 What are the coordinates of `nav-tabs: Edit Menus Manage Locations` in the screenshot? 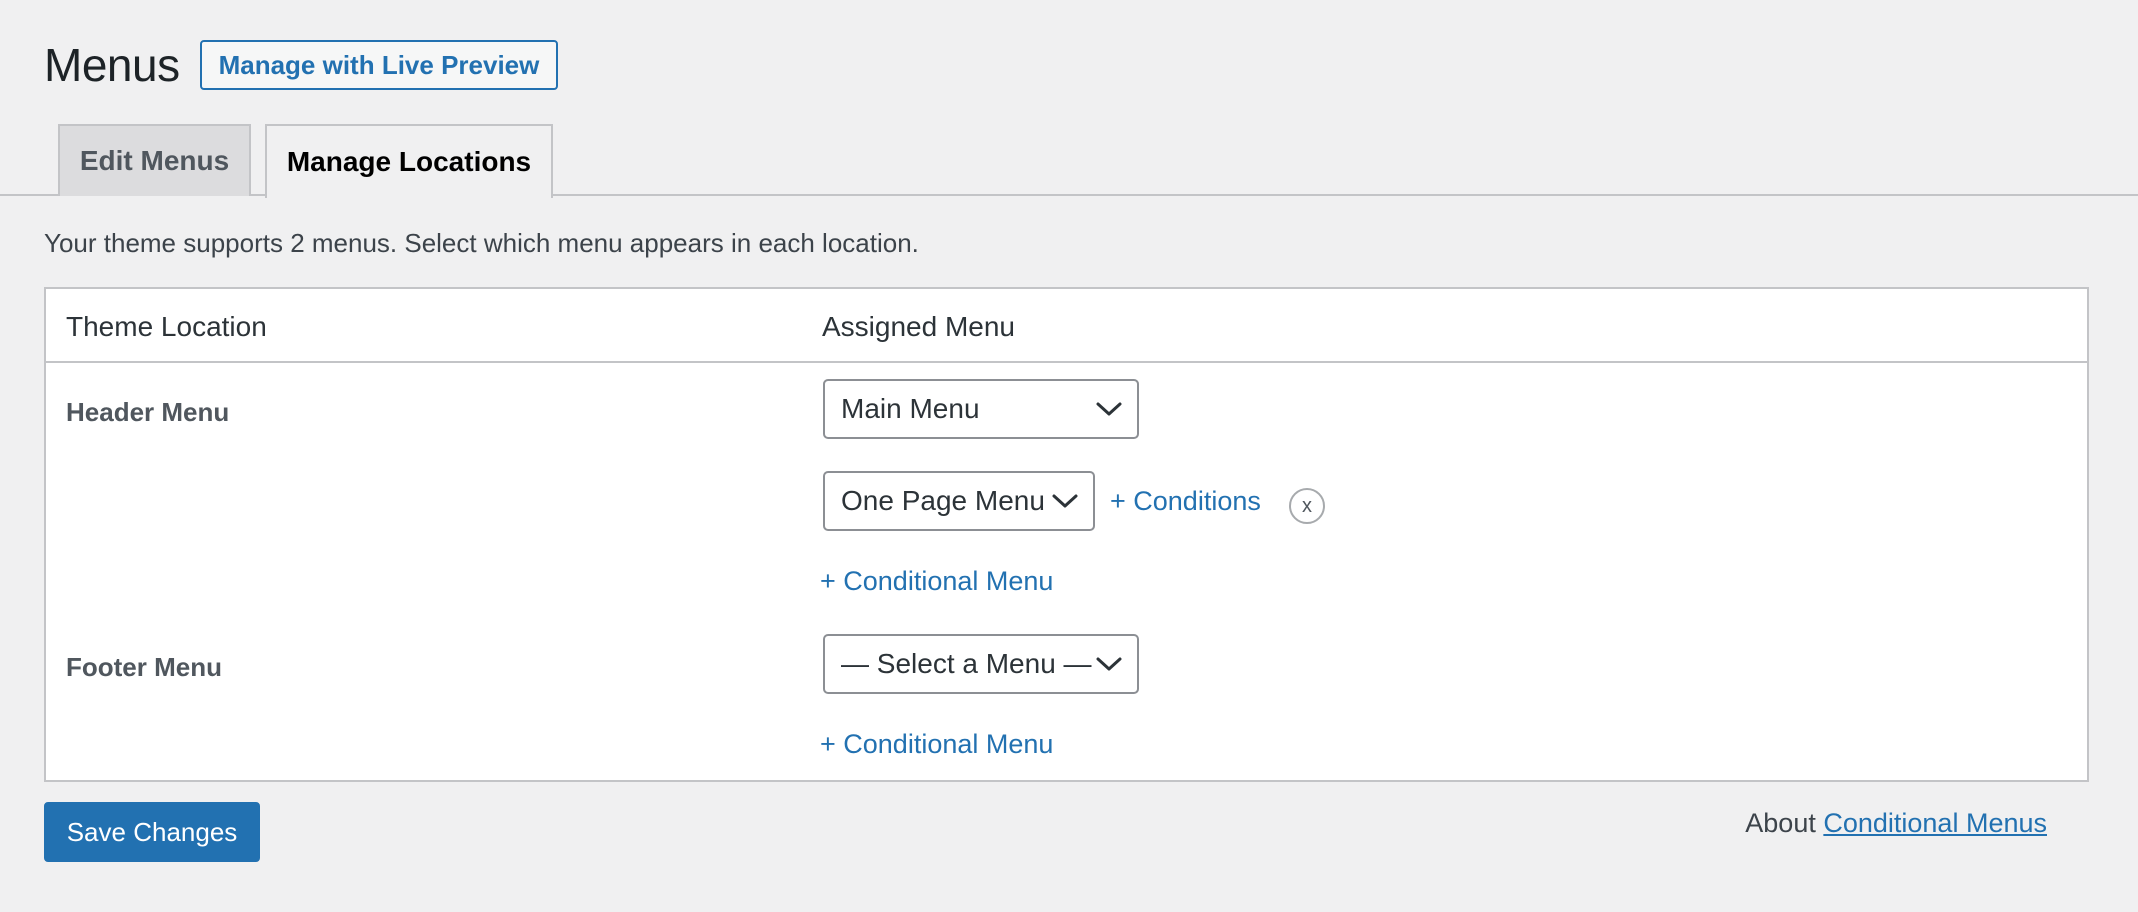 It's located at (1069, 161).